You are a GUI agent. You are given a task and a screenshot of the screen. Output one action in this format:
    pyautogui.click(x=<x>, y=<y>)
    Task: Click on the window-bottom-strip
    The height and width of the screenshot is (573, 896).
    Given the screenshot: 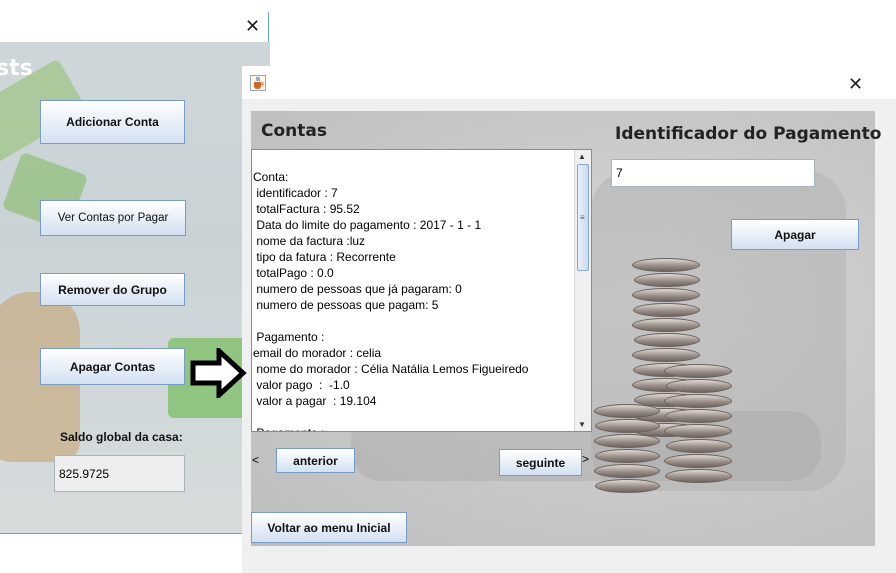 What is the action you would take?
    pyautogui.click(x=569, y=559)
    